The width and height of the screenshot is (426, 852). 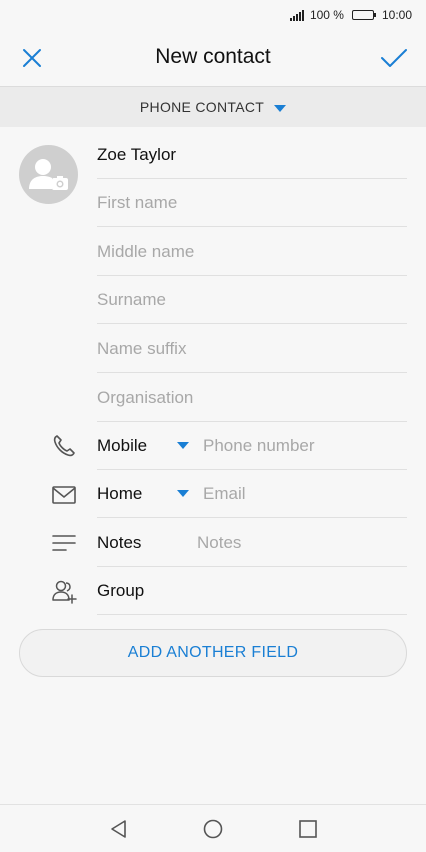 What do you see at coordinates (363, 15) in the screenshot?
I see `battery-icon` at bounding box center [363, 15].